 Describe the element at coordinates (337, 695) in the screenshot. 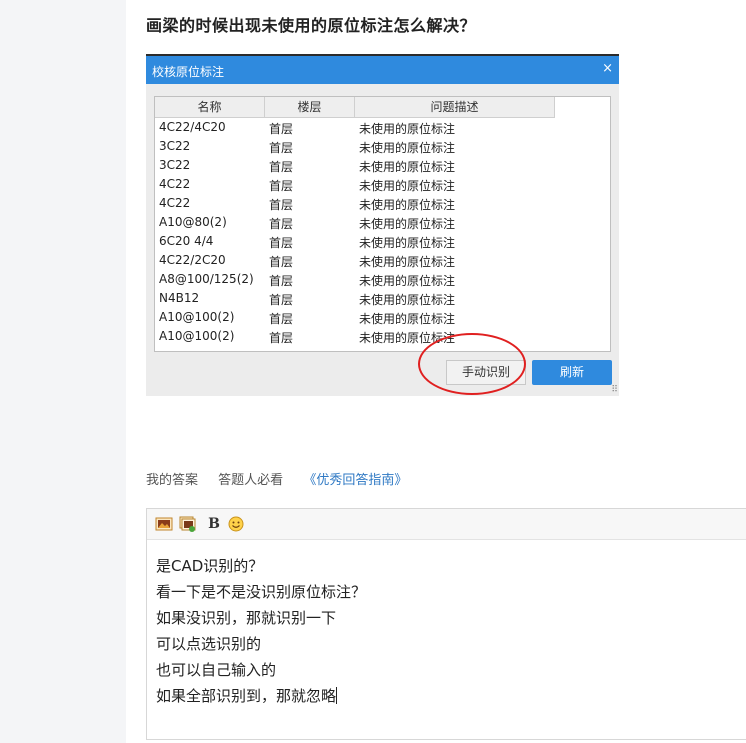

I see `text-caret` at that location.